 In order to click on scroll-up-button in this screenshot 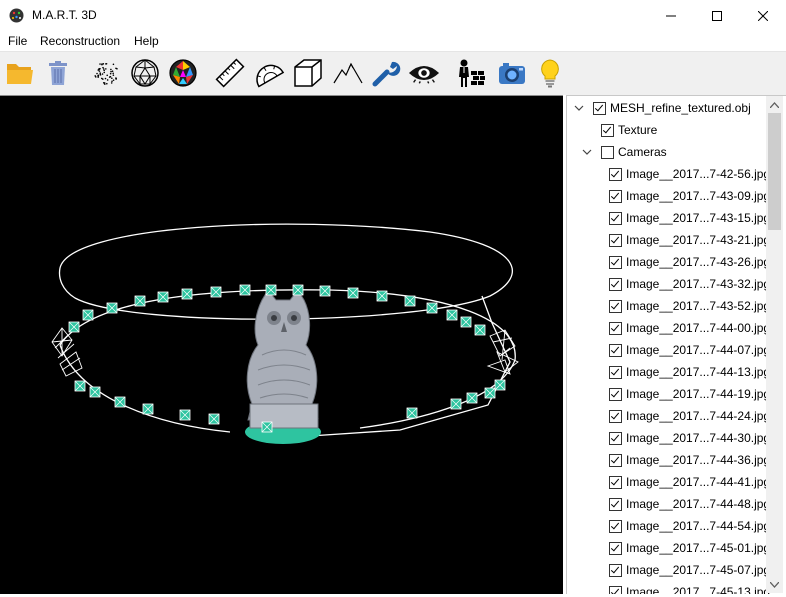, I will do `click(774, 104)`.